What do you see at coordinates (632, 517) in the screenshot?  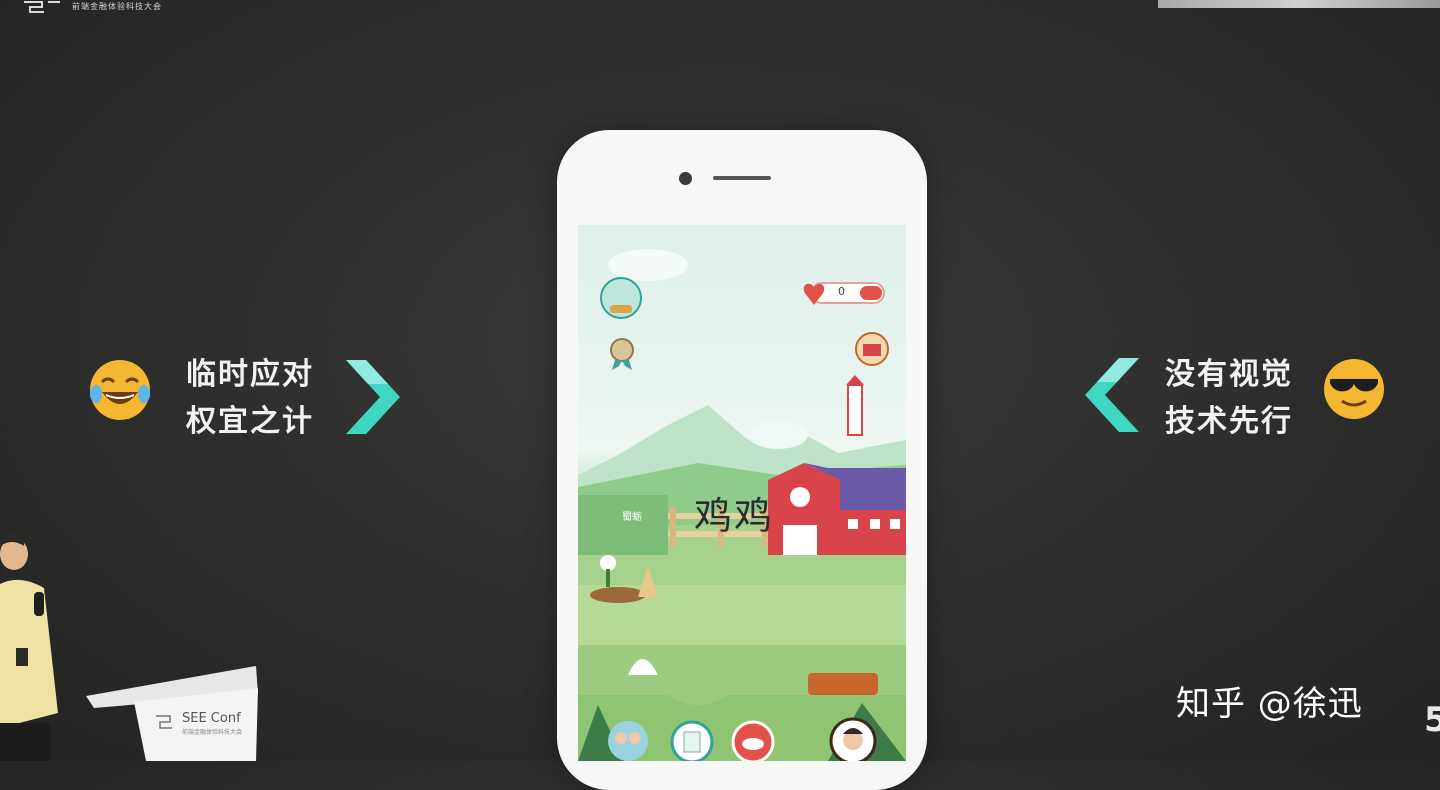 I see `farm-sign-text: 蜀蛎` at bounding box center [632, 517].